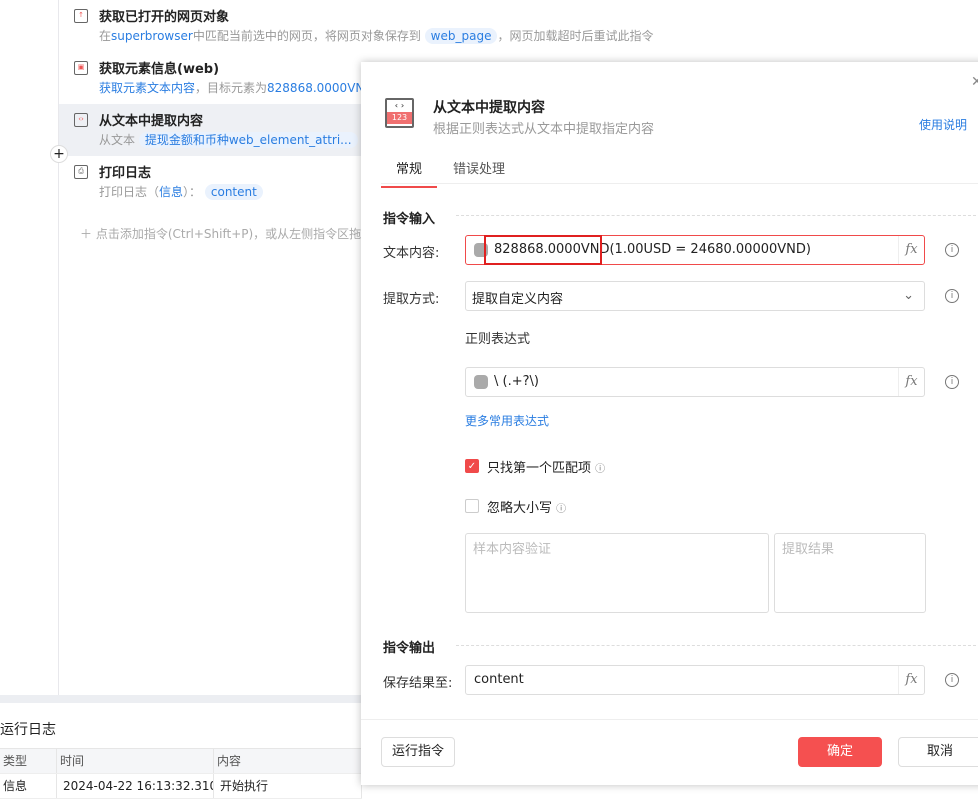 The image size is (978, 799). Describe the element at coordinates (481, 382) in the screenshot. I see `python-icon` at that location.